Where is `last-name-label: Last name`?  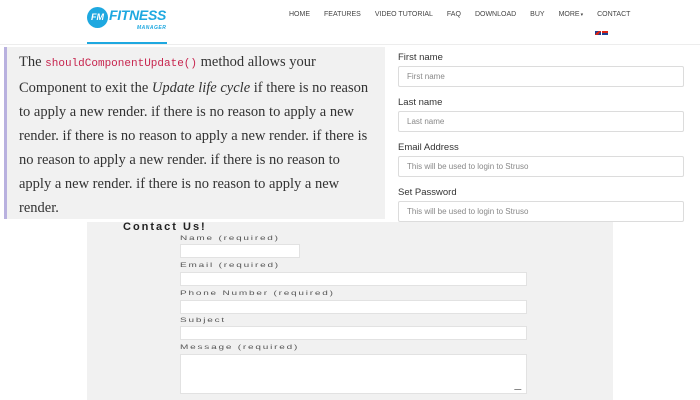 last-name-label: Last name is located at coordinates (420, 102).